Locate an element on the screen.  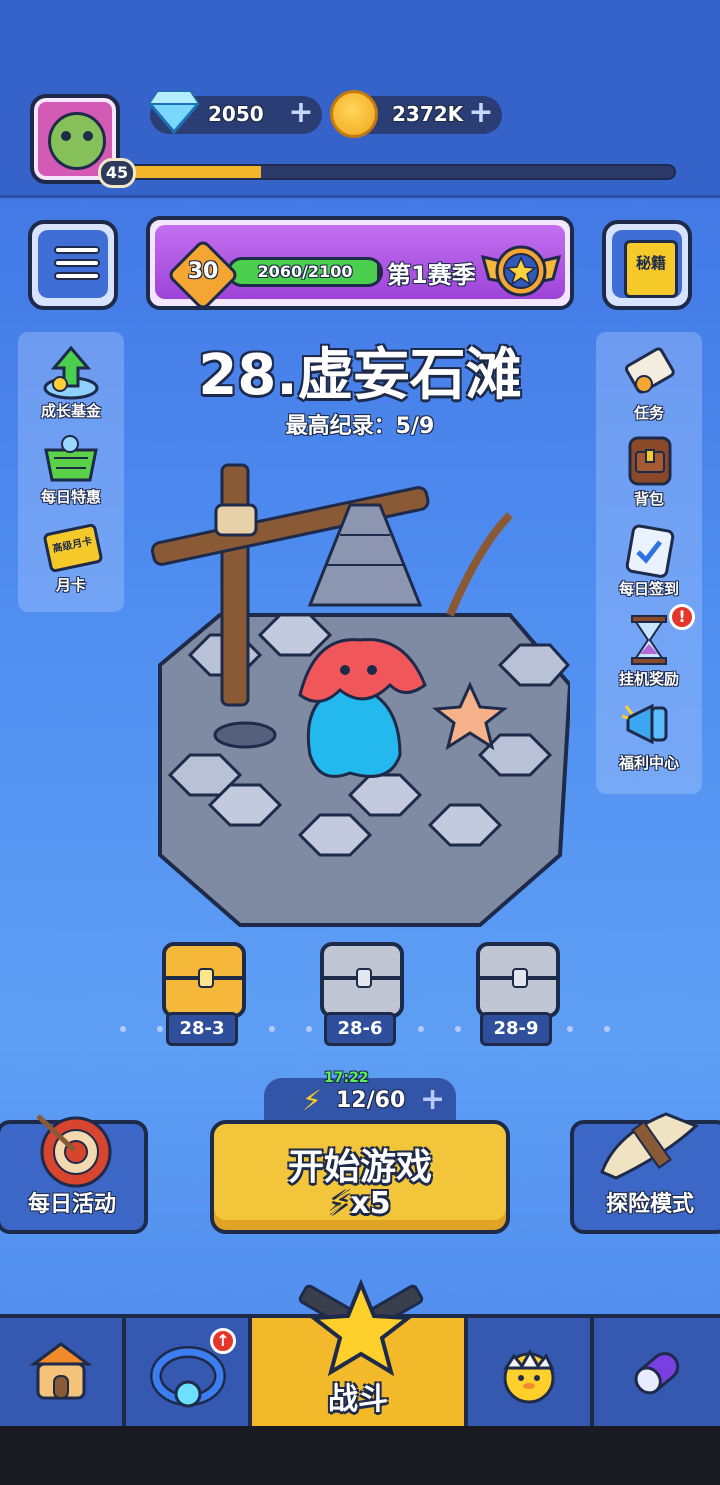
chest-label-28-3: 28-3 is located at coordinates (202, 1029).